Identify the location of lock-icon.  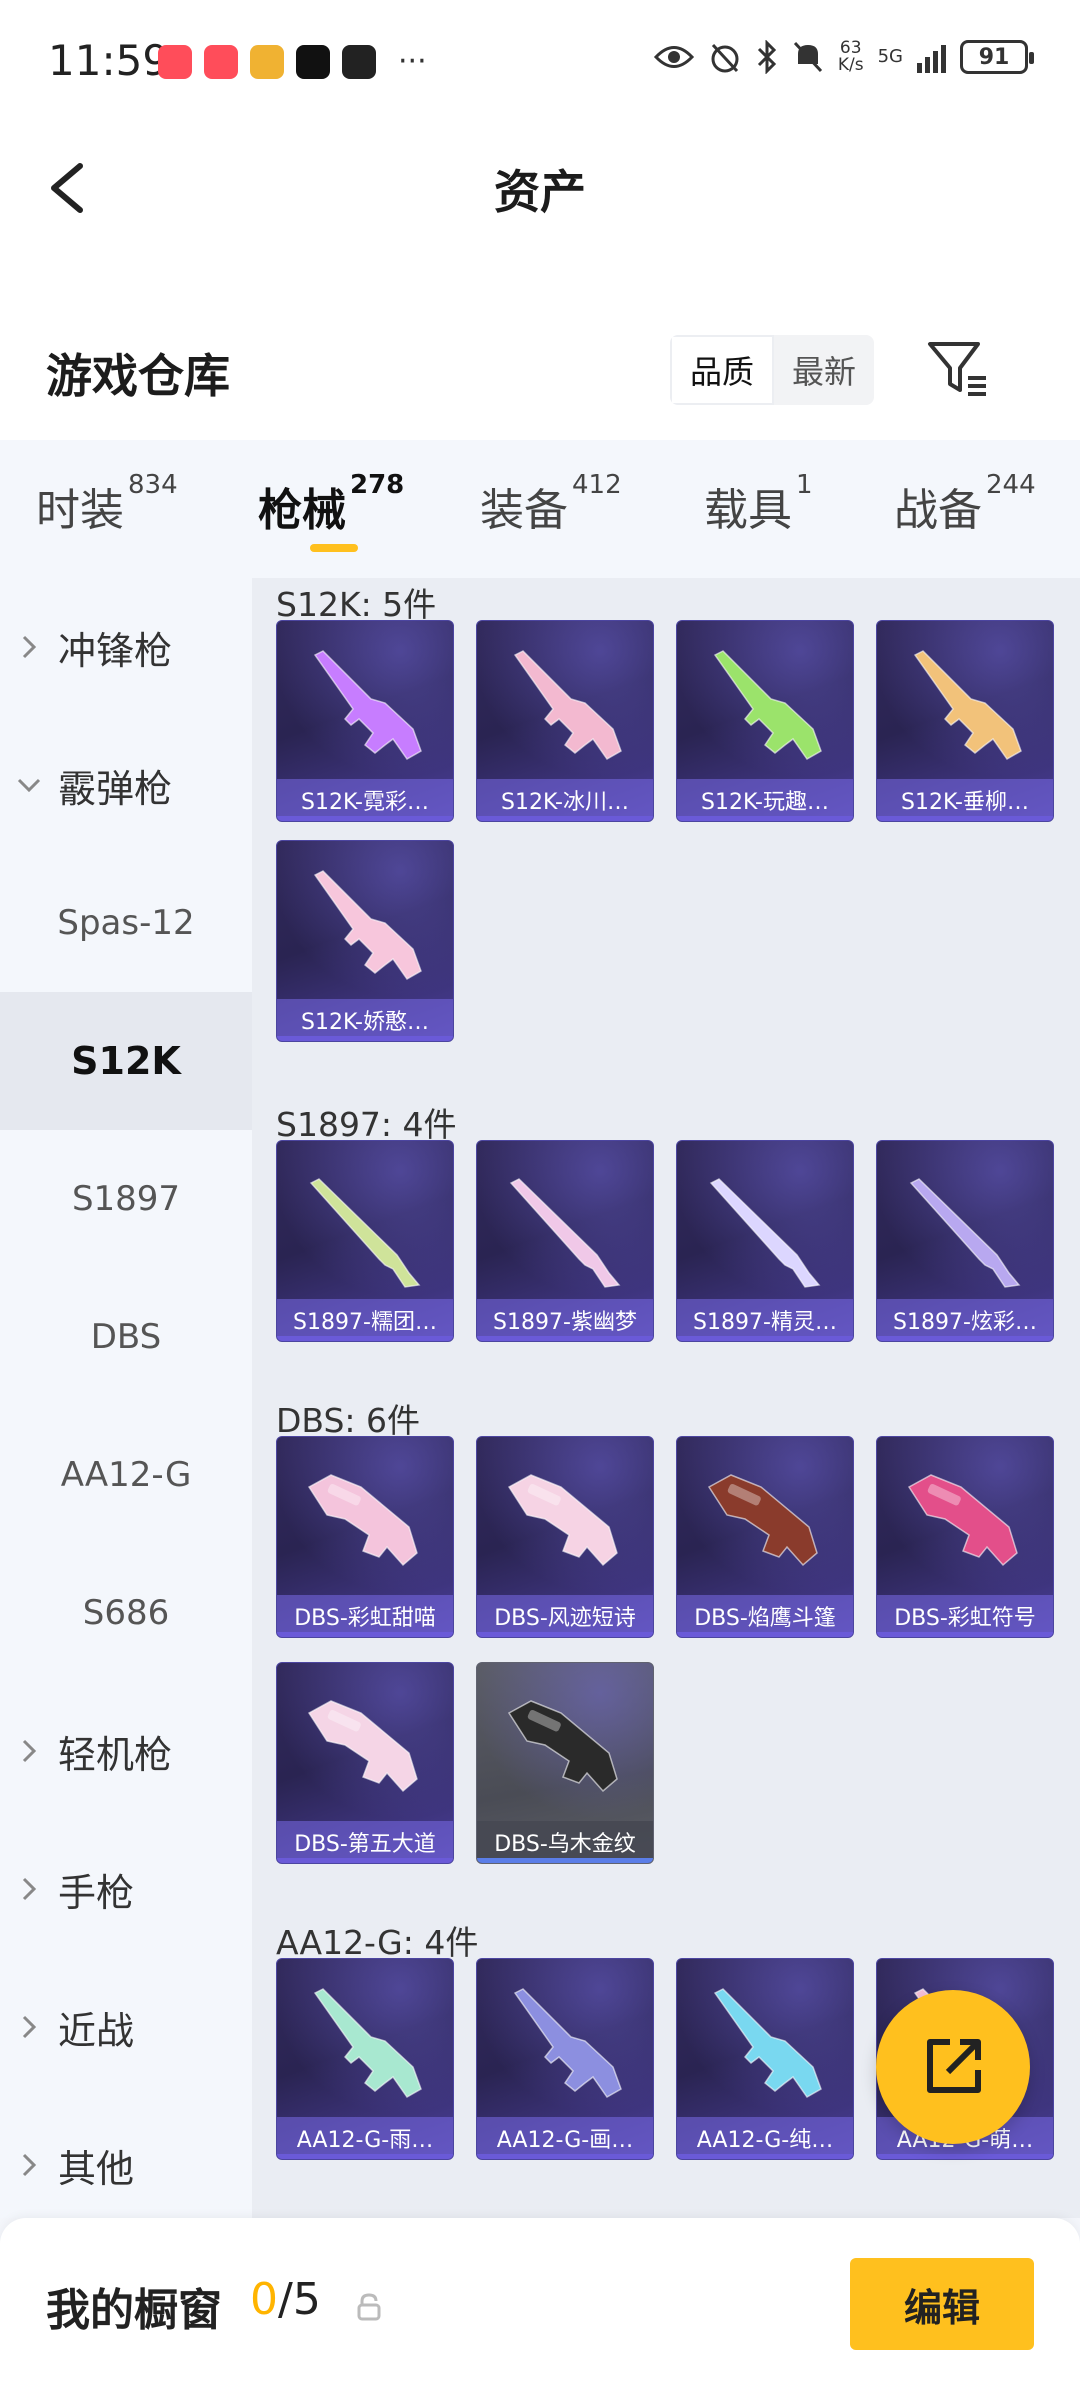
(369, 2307).